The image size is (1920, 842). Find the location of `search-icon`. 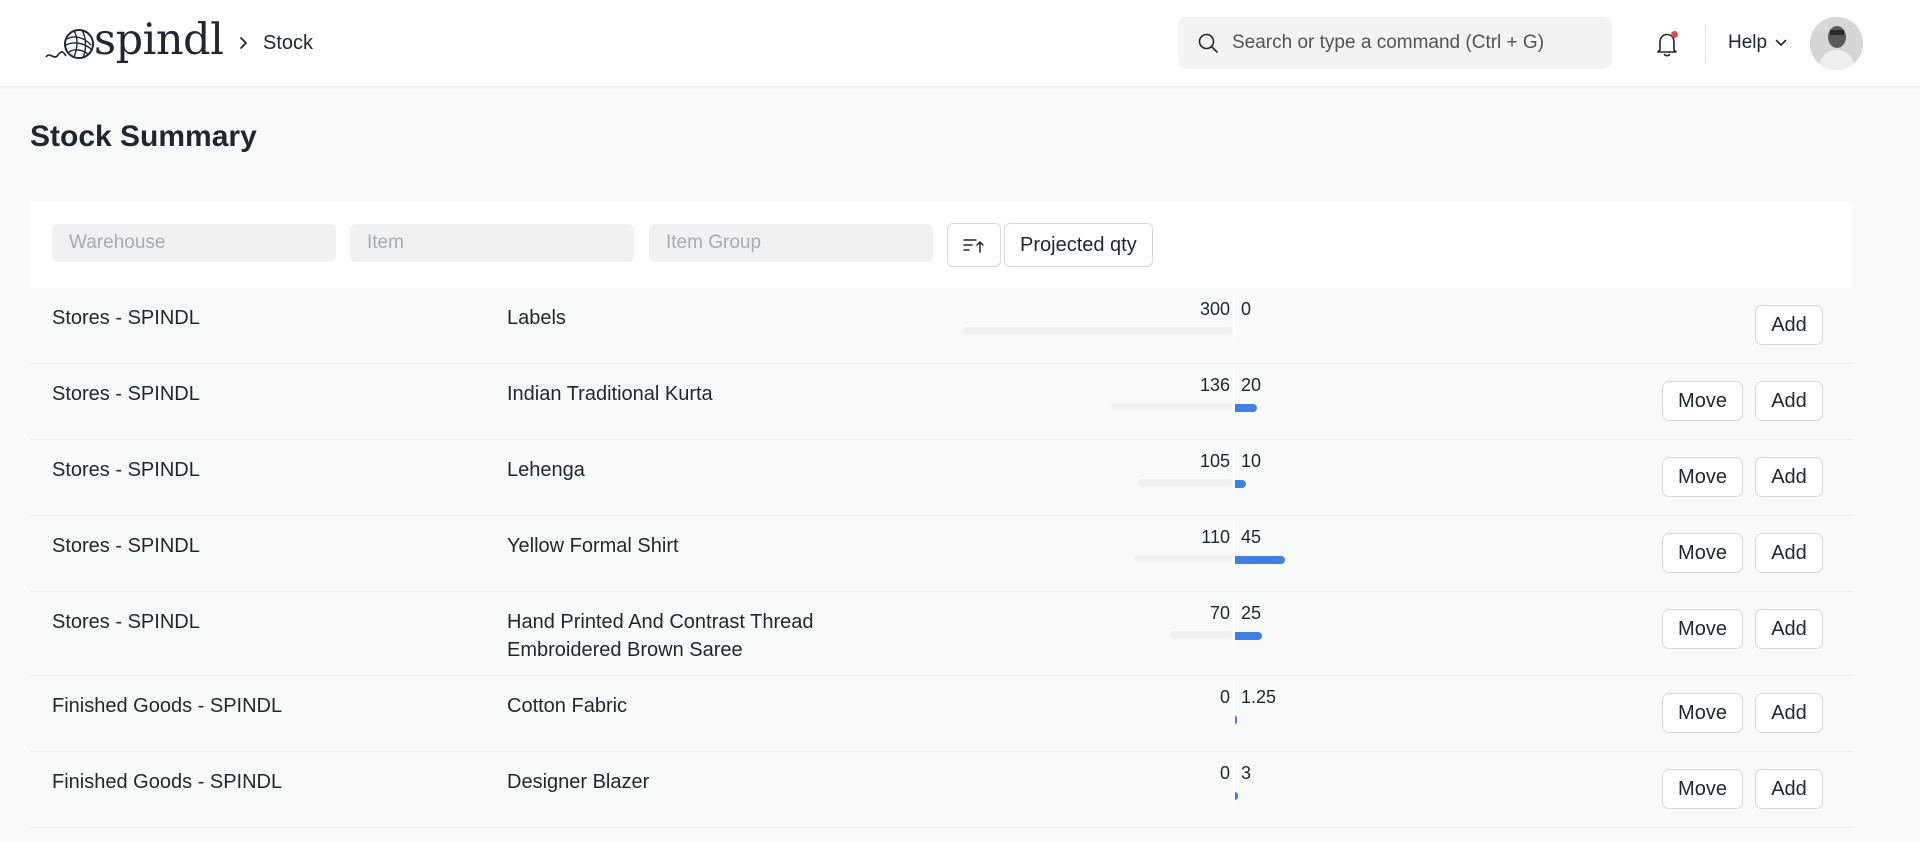

search-icon is located at coordinates (1208, 43).